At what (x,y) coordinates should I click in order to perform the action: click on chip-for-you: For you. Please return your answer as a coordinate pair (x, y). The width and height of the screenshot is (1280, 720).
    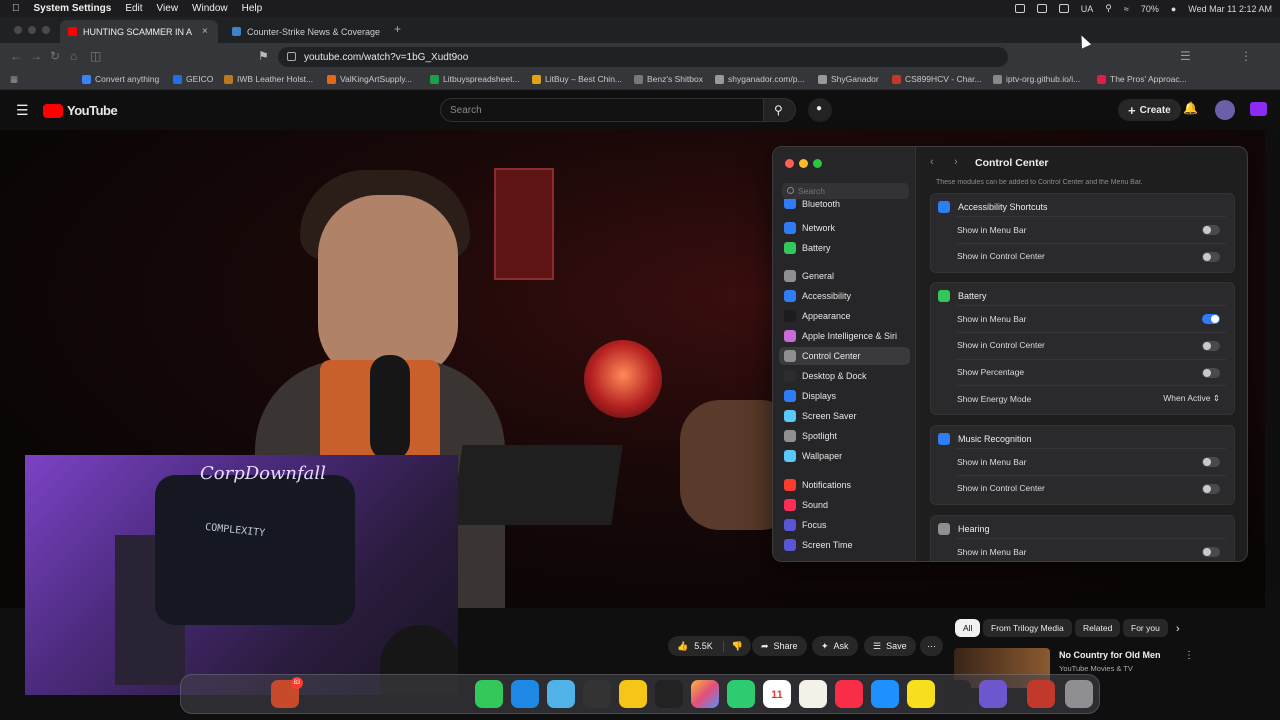
    Looking at the image, I should click on (1145, 628).